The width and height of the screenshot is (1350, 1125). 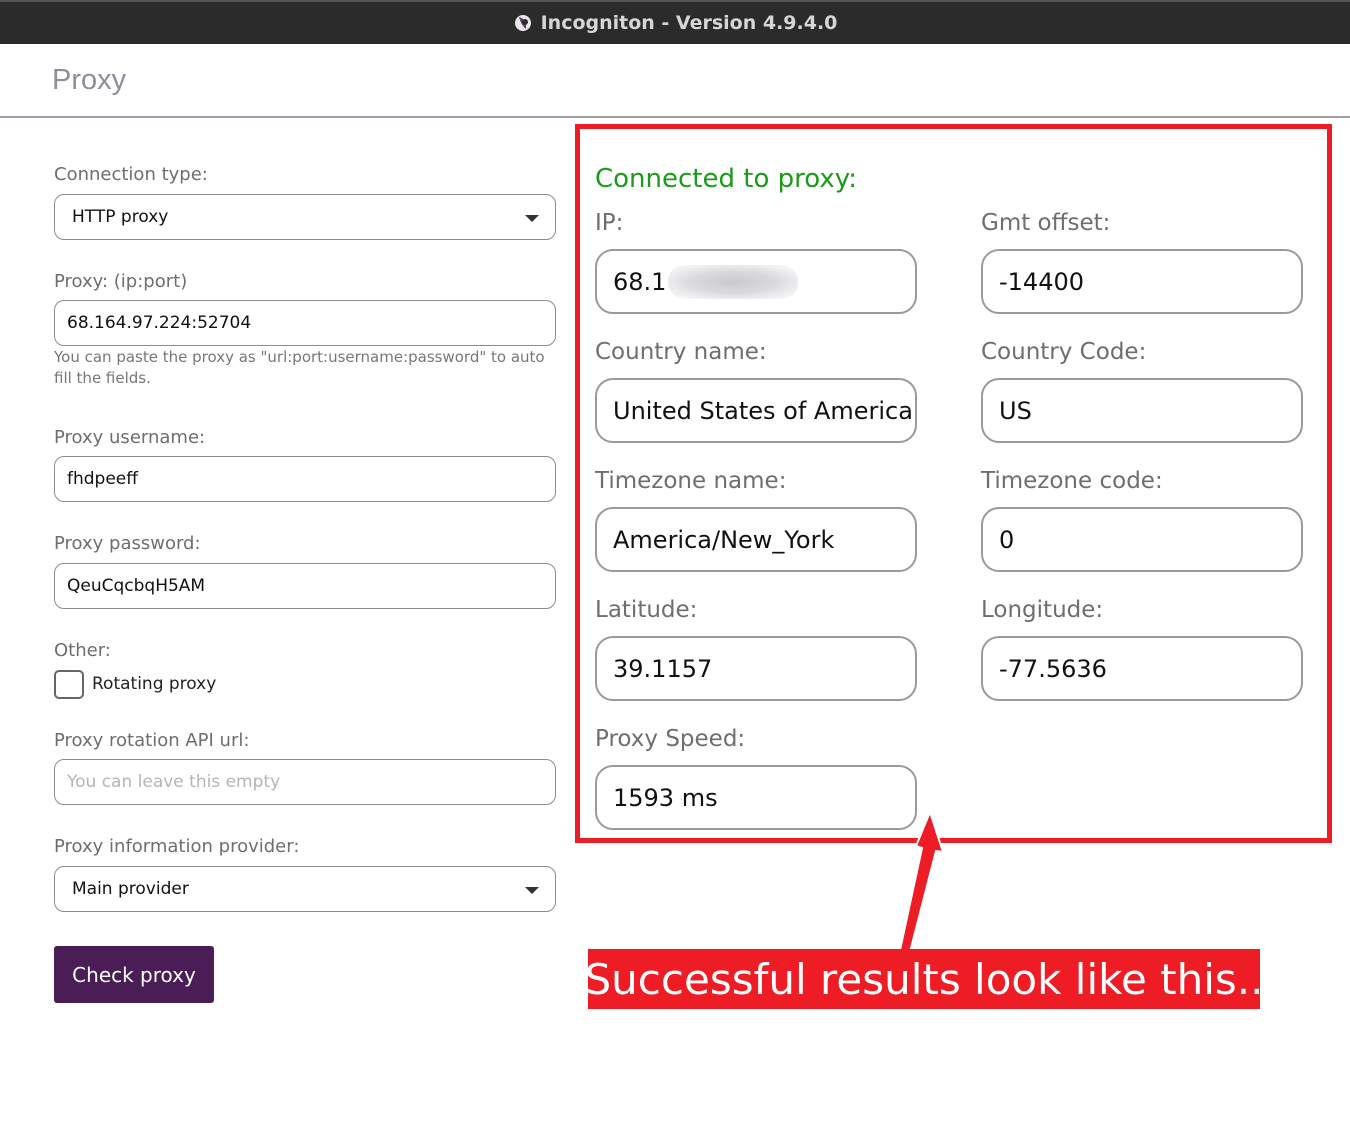 I want to click on proxy-password-wrapper, so click(x=305, y=586).